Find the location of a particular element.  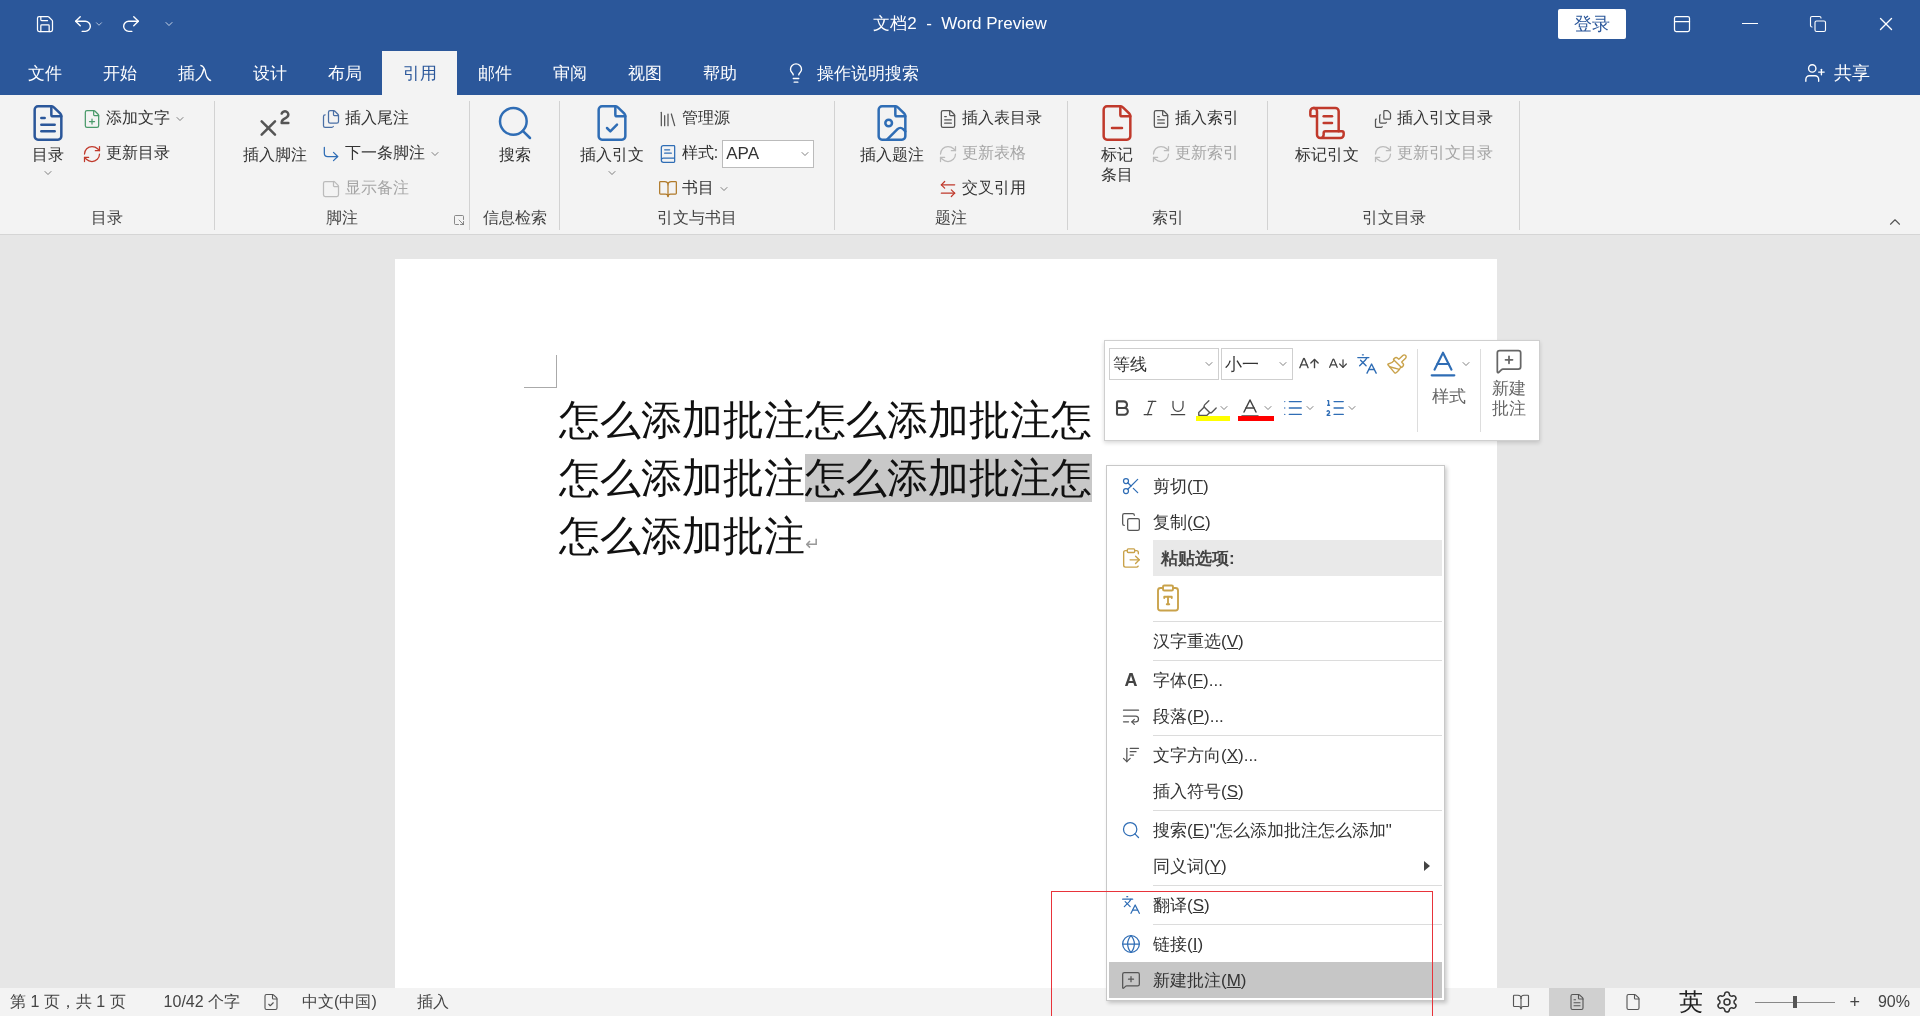

language-icon is located at coordinates (1367, 364).